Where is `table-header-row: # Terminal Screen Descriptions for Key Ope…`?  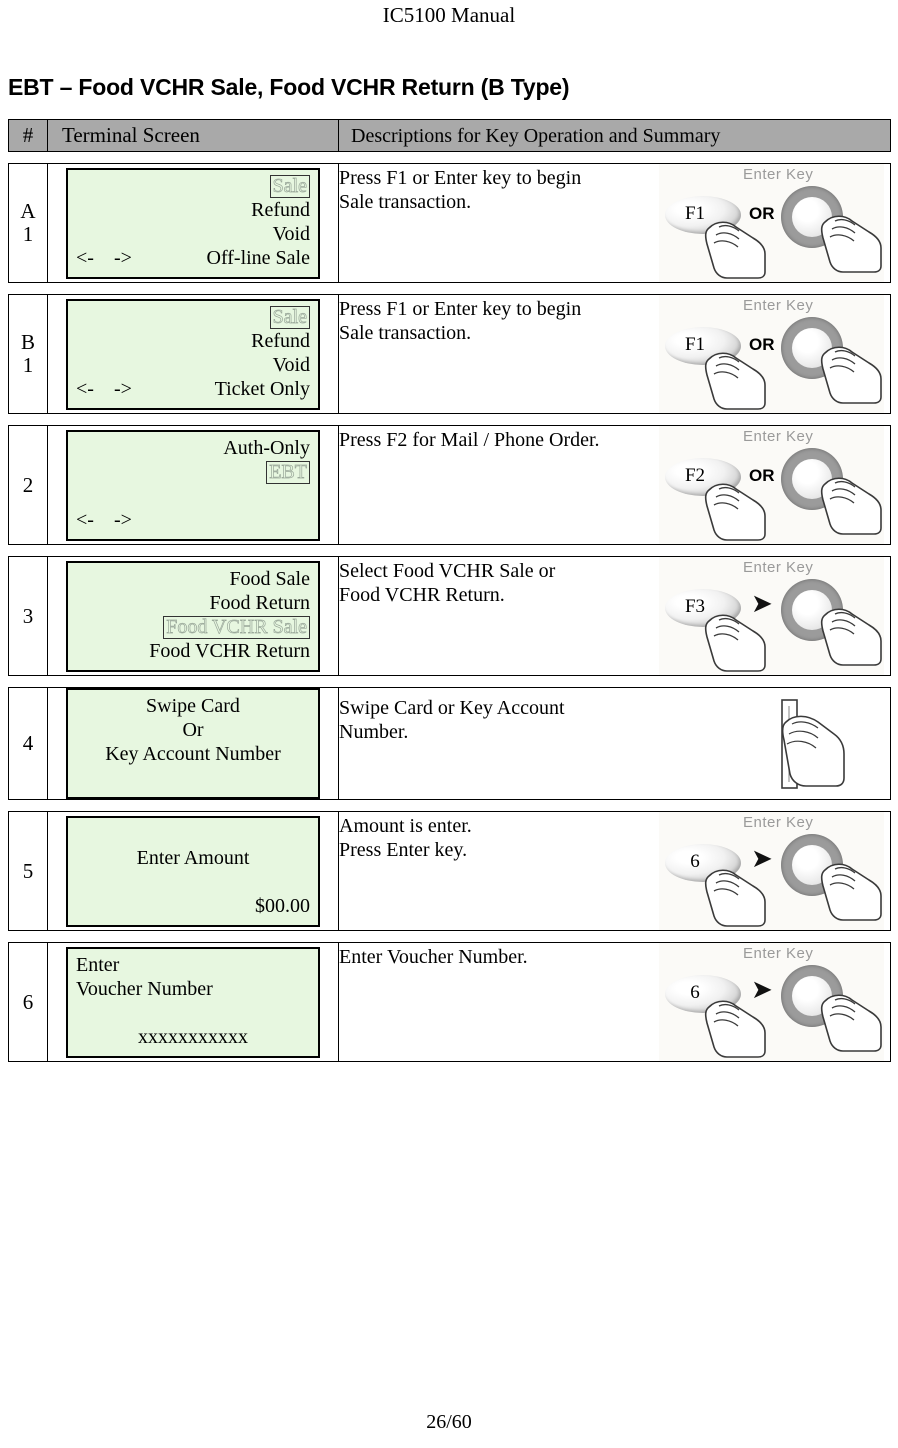
table-header-row: # Terminal Screen Descriptions for Key Ope… is located at coordinates (449, 136).